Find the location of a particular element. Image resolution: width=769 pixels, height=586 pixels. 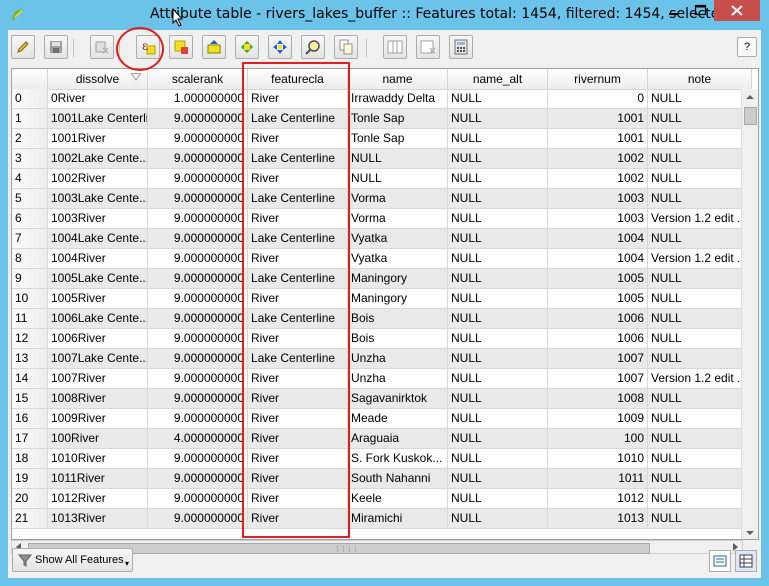

cell-dissolve: 1004River is located at coordinates (98, 259).